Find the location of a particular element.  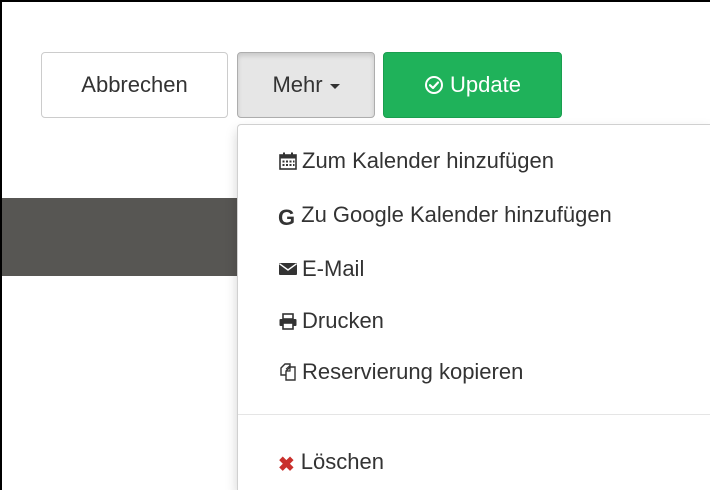

menu-divider is located at coordinates (474, 414).